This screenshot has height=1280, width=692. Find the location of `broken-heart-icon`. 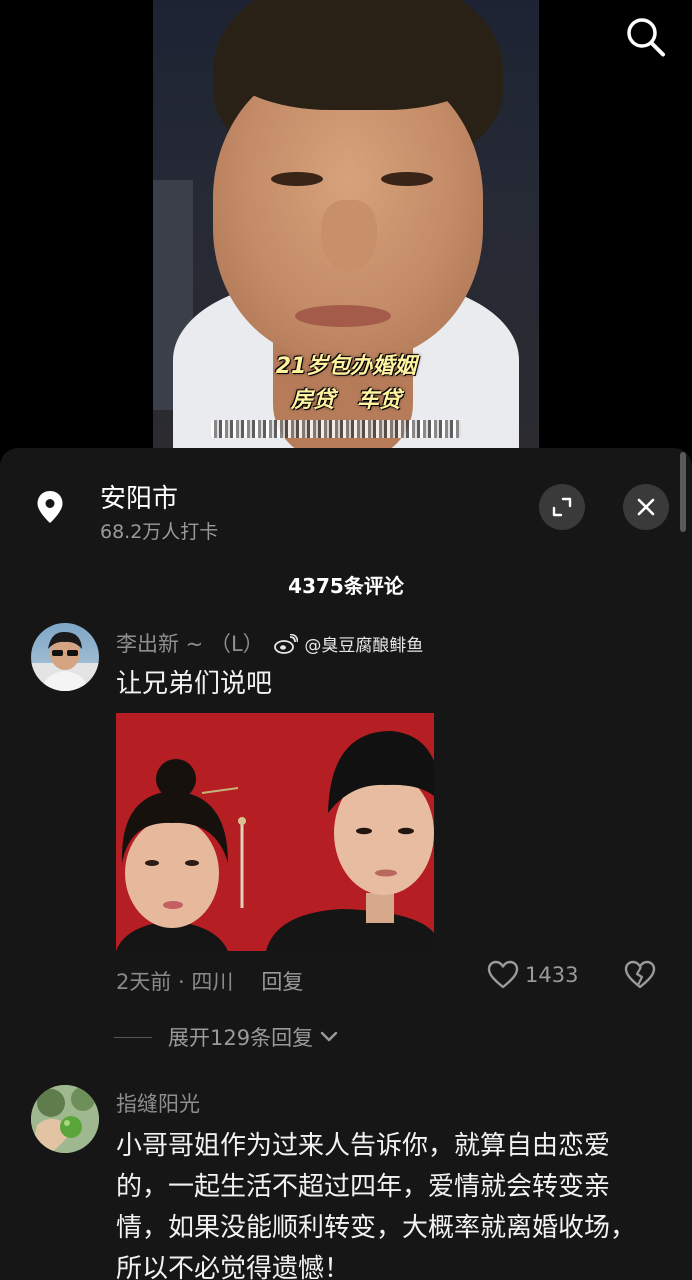

broken-heart-icon is located at coordinates (640, 974).